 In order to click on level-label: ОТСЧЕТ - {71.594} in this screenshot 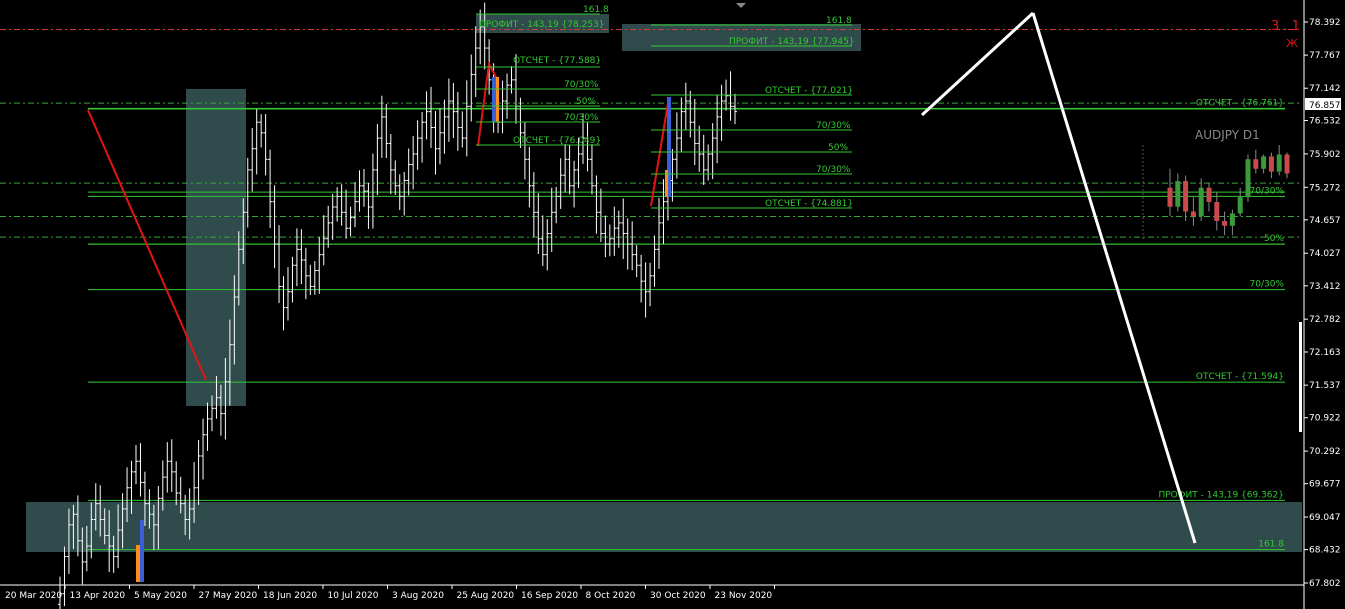, I will do `click(1240, 377)`.